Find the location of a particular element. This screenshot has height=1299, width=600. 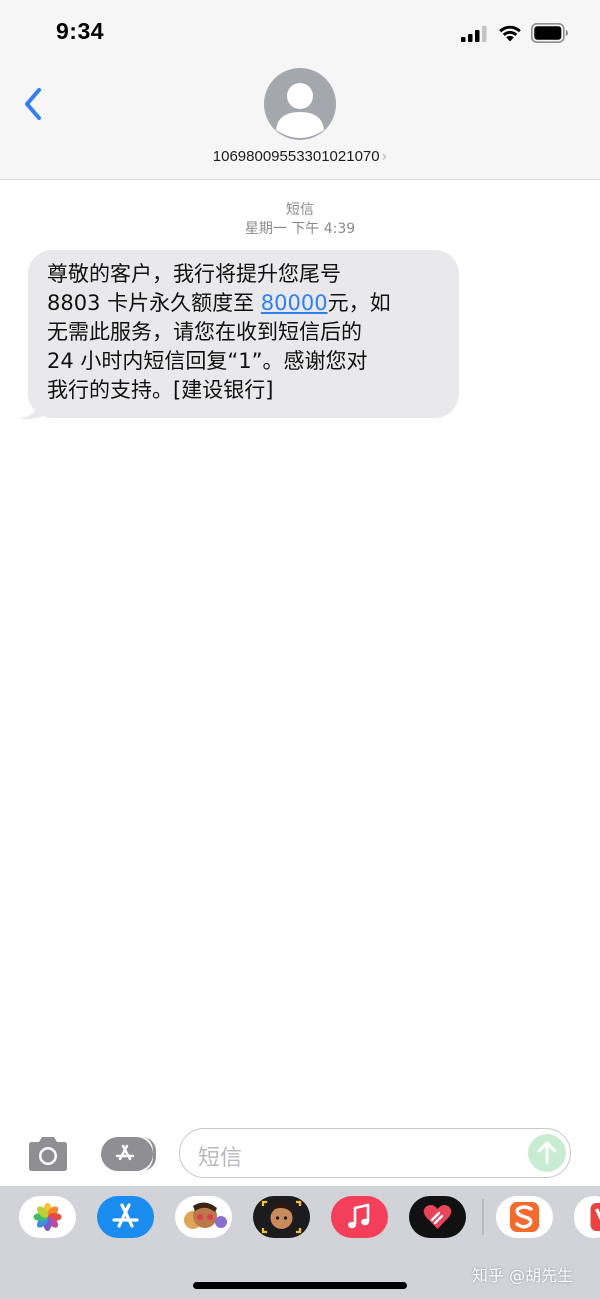

service-label: 短信 is located at coordinates (300, 210).